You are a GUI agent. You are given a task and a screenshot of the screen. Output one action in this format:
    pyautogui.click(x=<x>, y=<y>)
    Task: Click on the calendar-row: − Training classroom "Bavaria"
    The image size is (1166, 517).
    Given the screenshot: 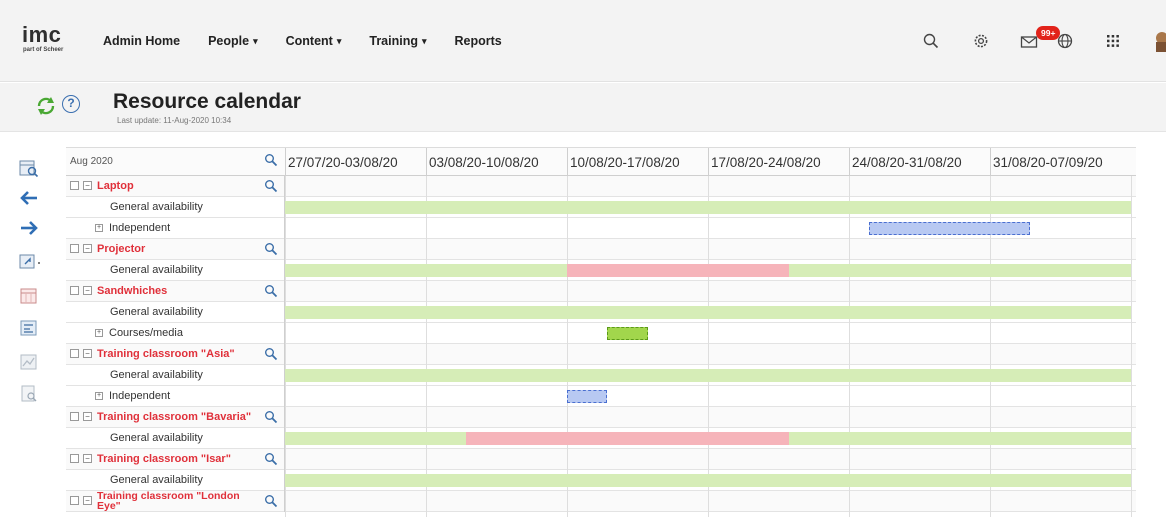 What is the action you would take?
    pyautogui.click(x=601, y=417)
    